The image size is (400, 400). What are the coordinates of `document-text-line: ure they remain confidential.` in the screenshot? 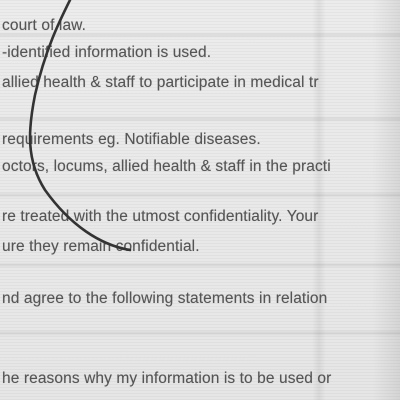 It's located at (101, 246).